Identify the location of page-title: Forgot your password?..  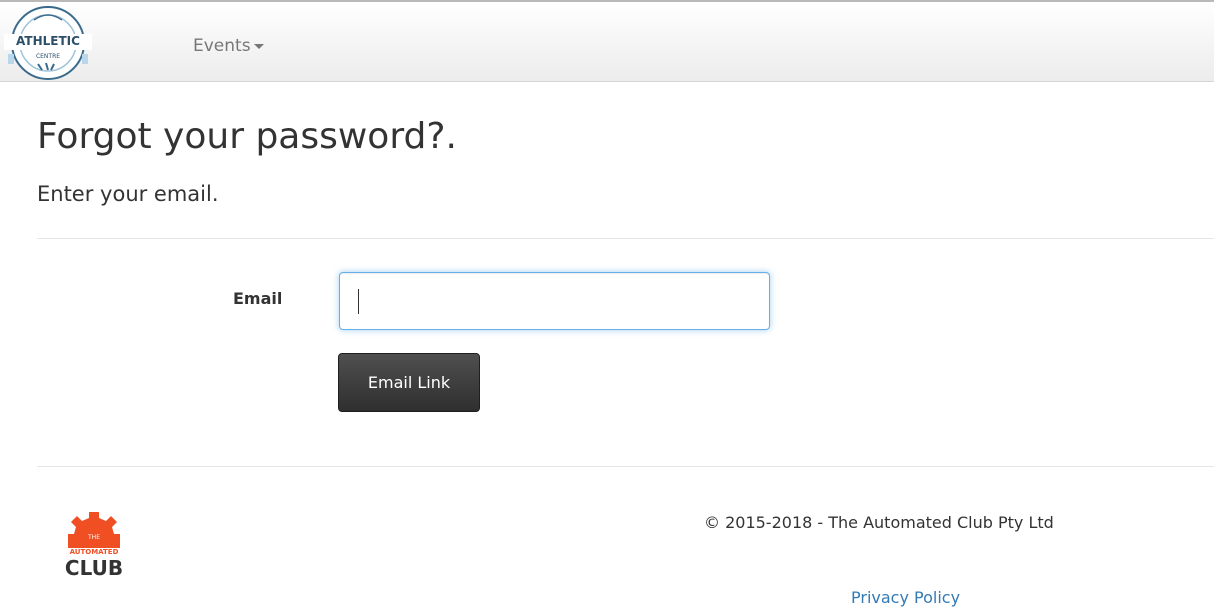
(247, 136).